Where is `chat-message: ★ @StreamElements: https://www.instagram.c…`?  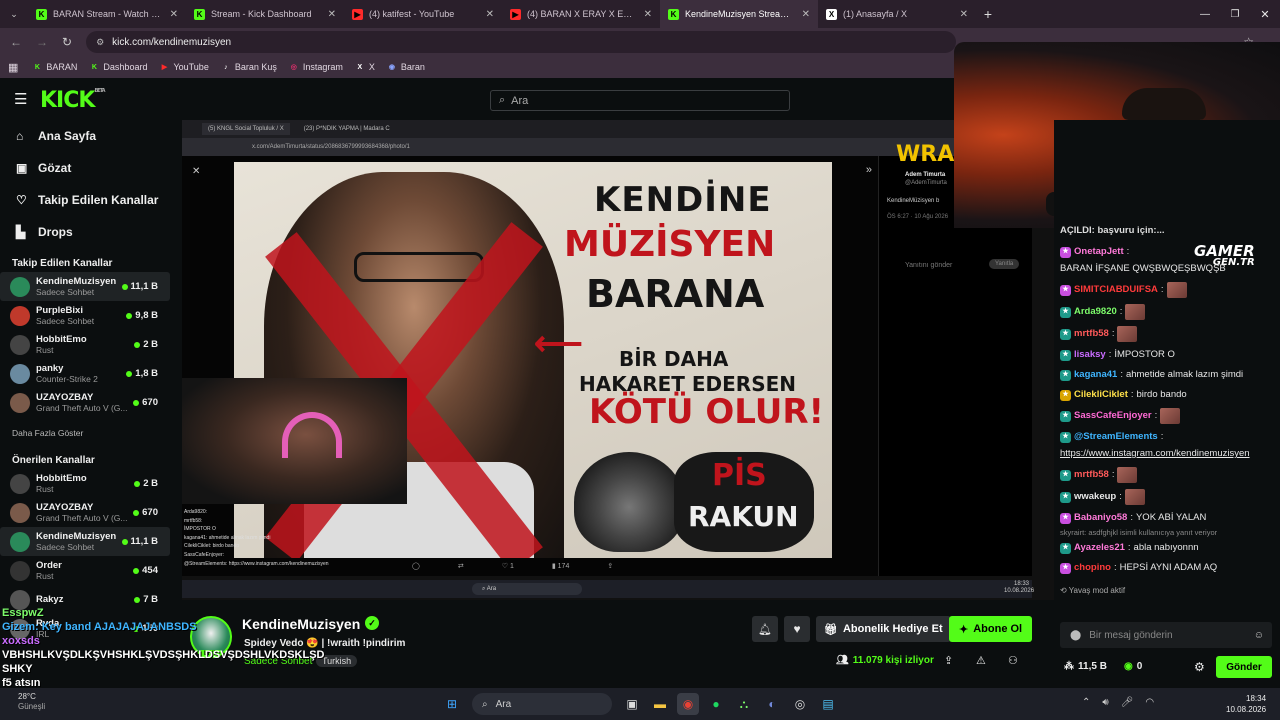
chat-message: ★ @StreamElements: https://www.instagram.c… is located at coordinates (1167, 445).